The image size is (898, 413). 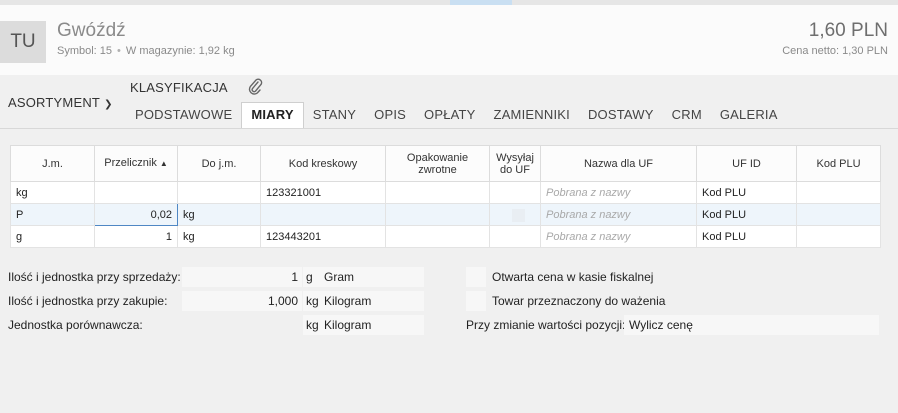 I want to click on sale-unit-label: Ilość i jednostka przy sprzedaży:, so click(x=94, y=277).